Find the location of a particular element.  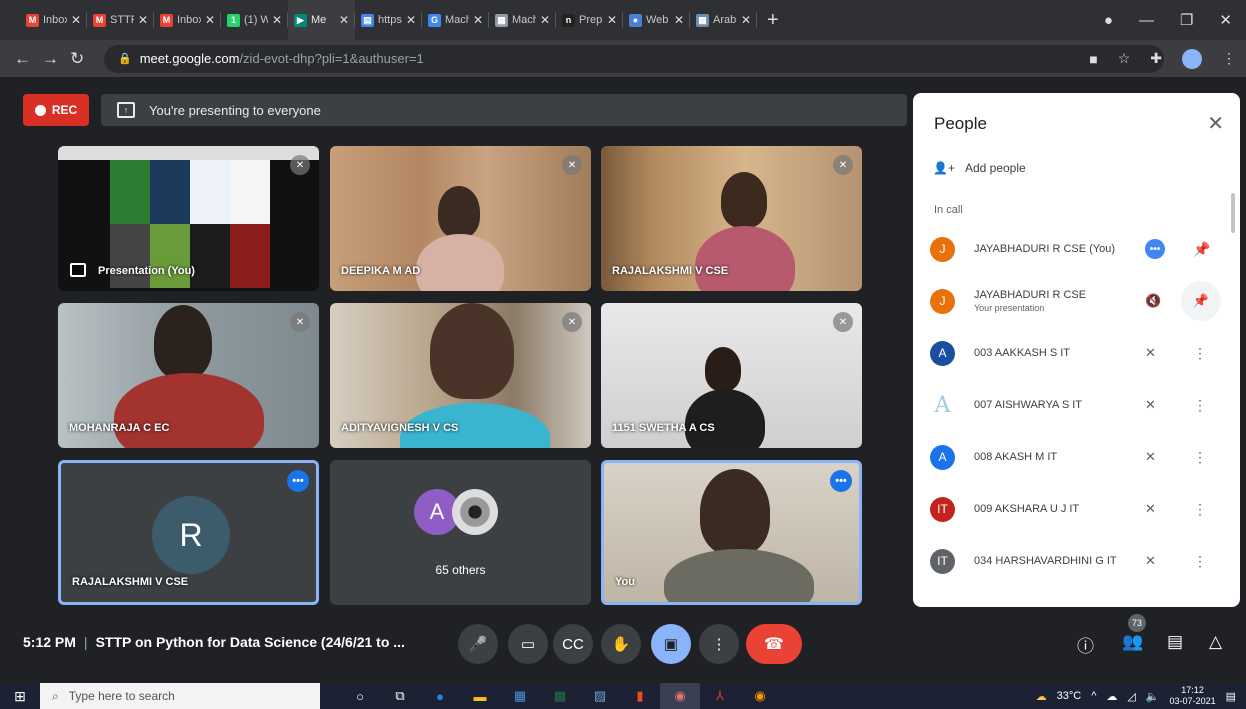

taskbar-search-input: ⌕ Type here to search is located at coordinates (180, 696).